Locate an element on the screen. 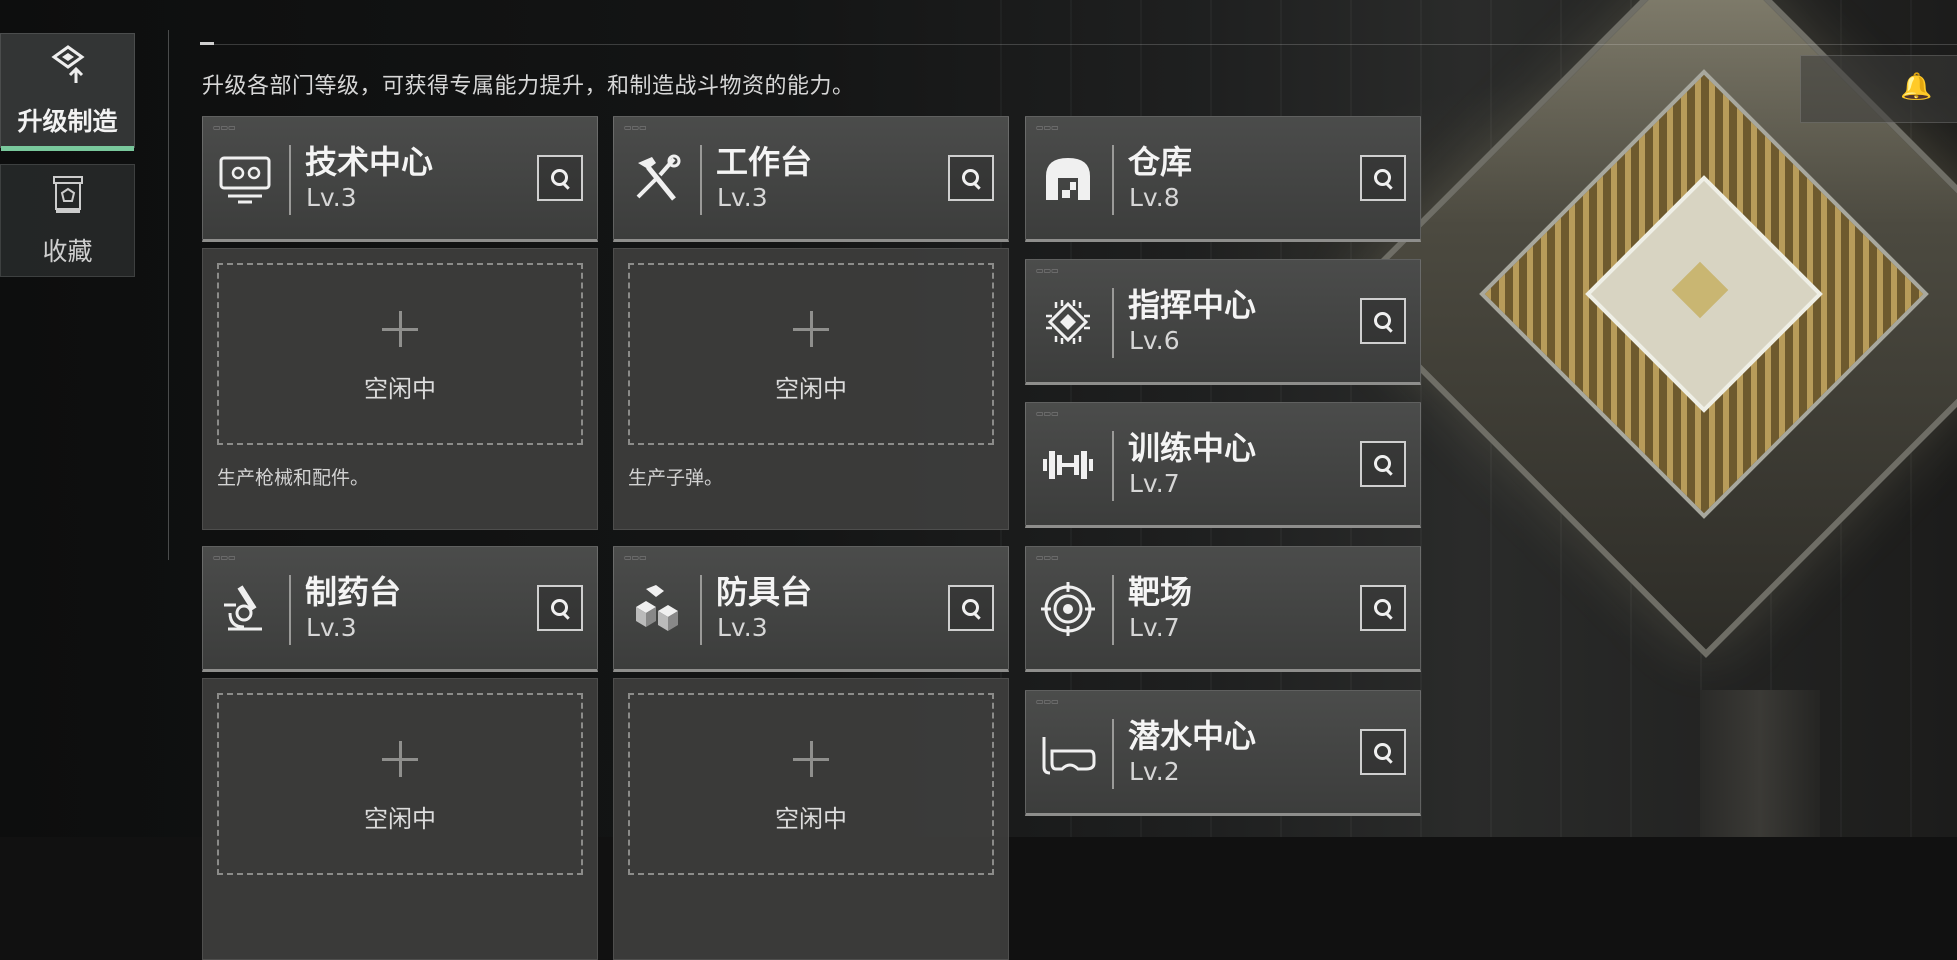 The width and height of the screenshot is (1957, 960). hammer-wrench-icon is located at coordinates (656, 179).